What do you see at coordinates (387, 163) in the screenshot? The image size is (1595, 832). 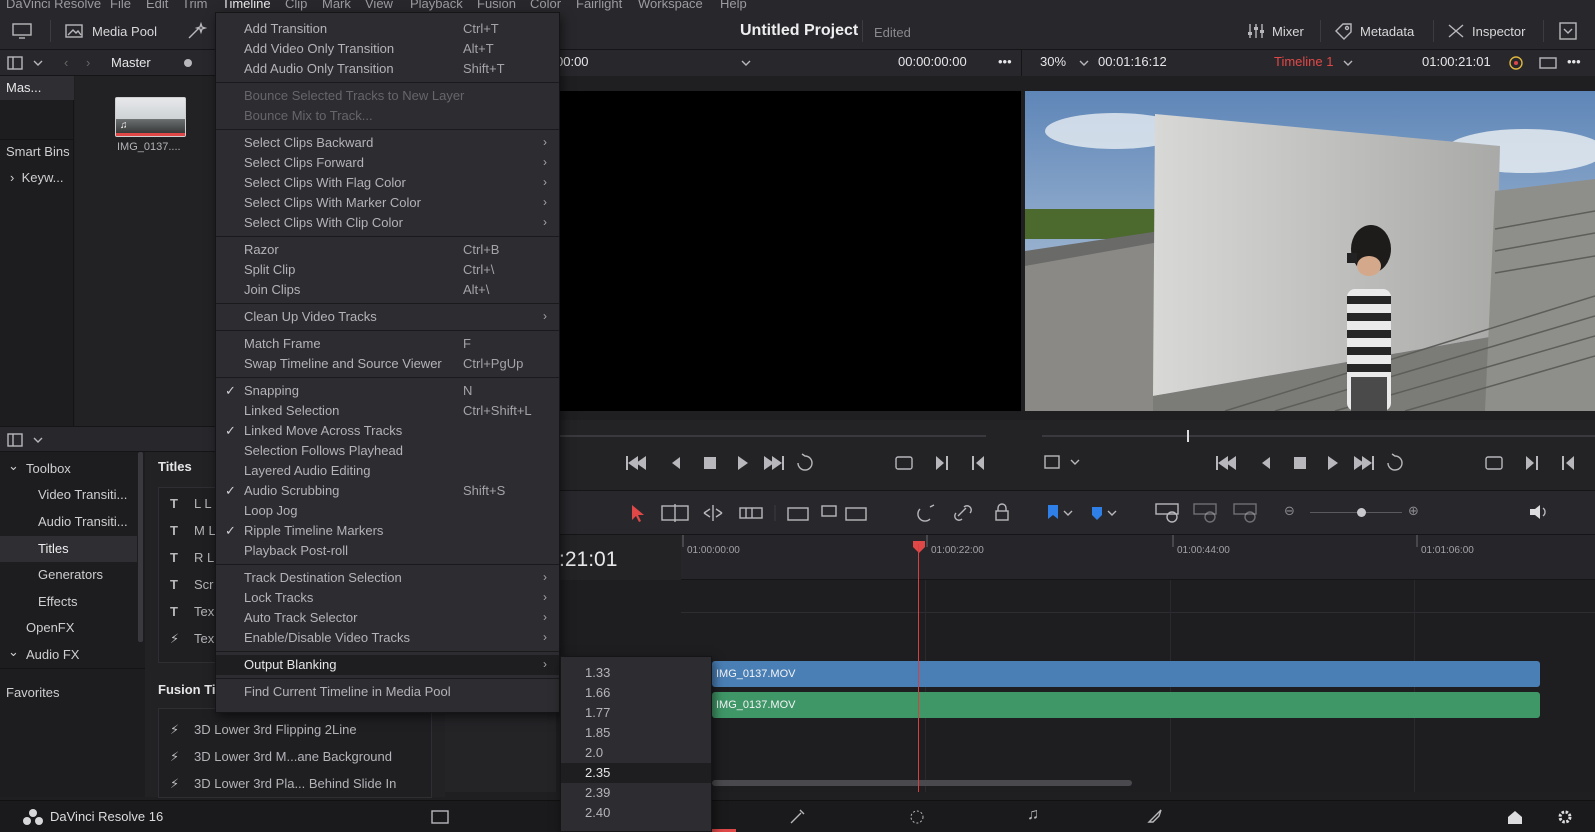 I see `menu-item-select-clips-forward: Select Clips Forward ›` at bounding box center [387, 163].